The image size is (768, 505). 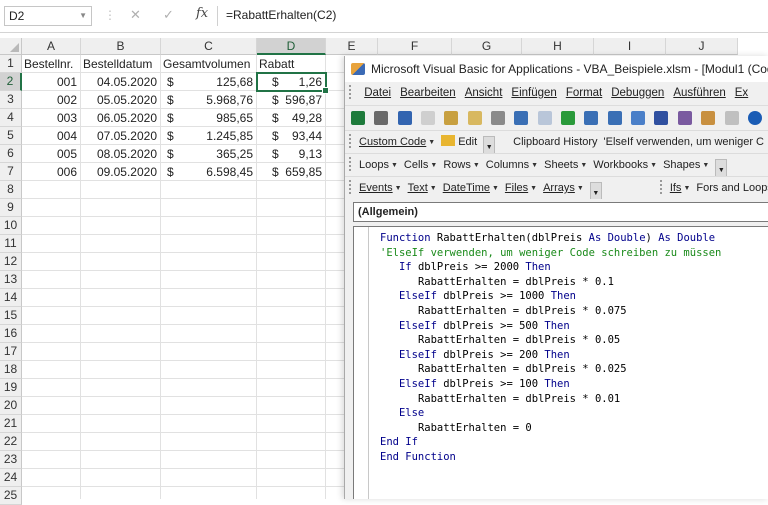 I want to click on menu-debuggen: Debuggen, so click(x=637, y=93).